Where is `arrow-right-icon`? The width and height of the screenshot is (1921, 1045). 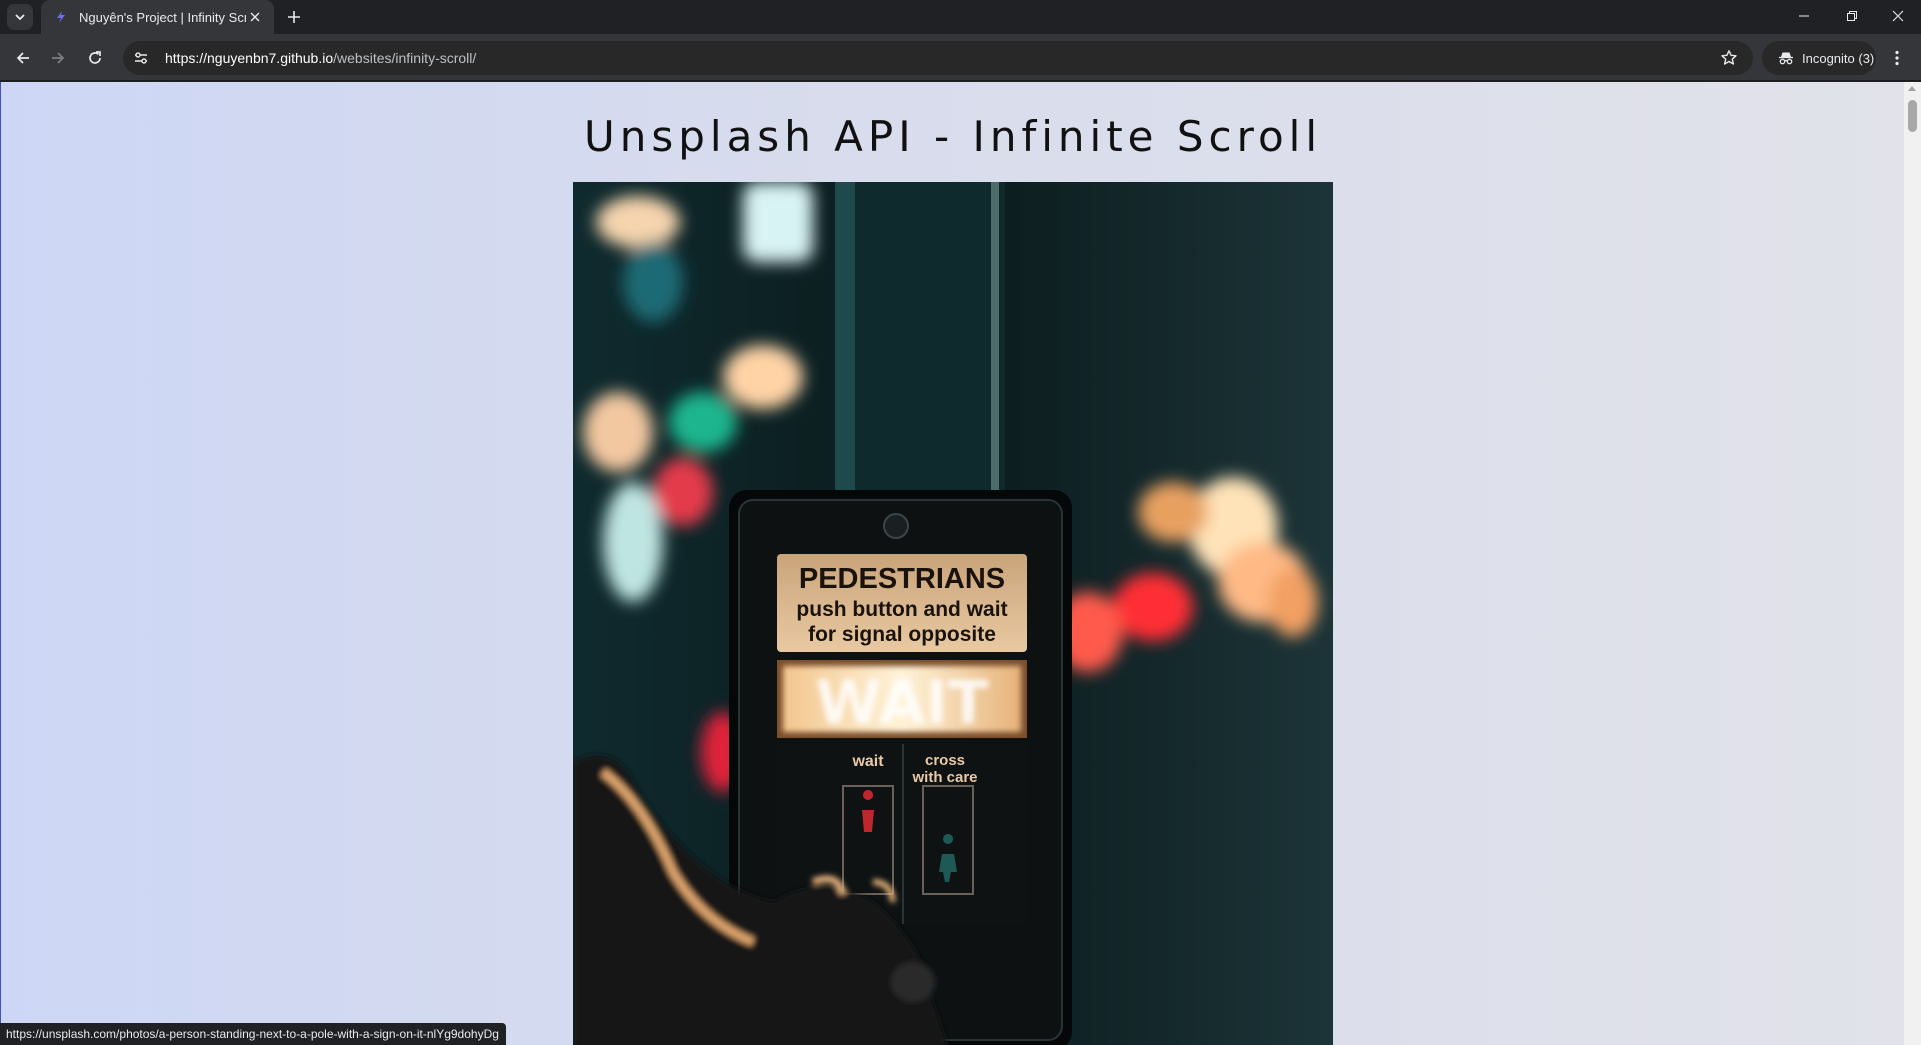 arrow-right-icon is located at coordinates (58, 58).